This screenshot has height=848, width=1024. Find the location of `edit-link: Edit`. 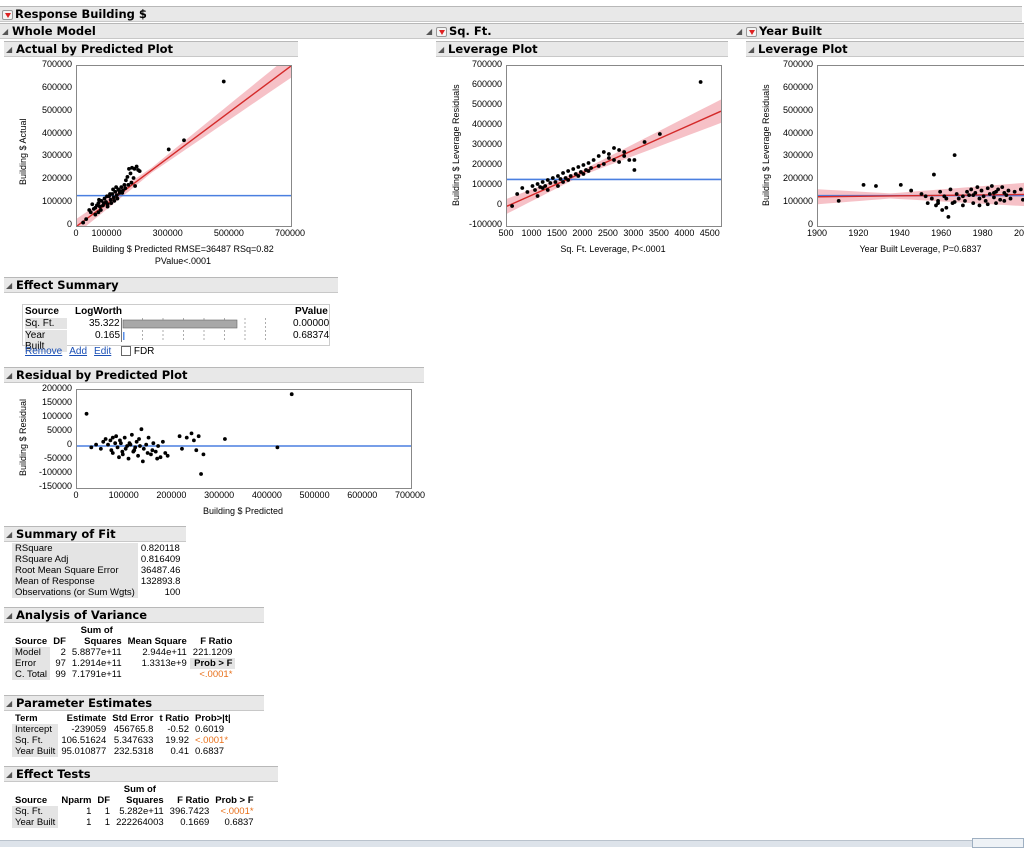

edit-link: Edit is located at coordinates (102, 351).